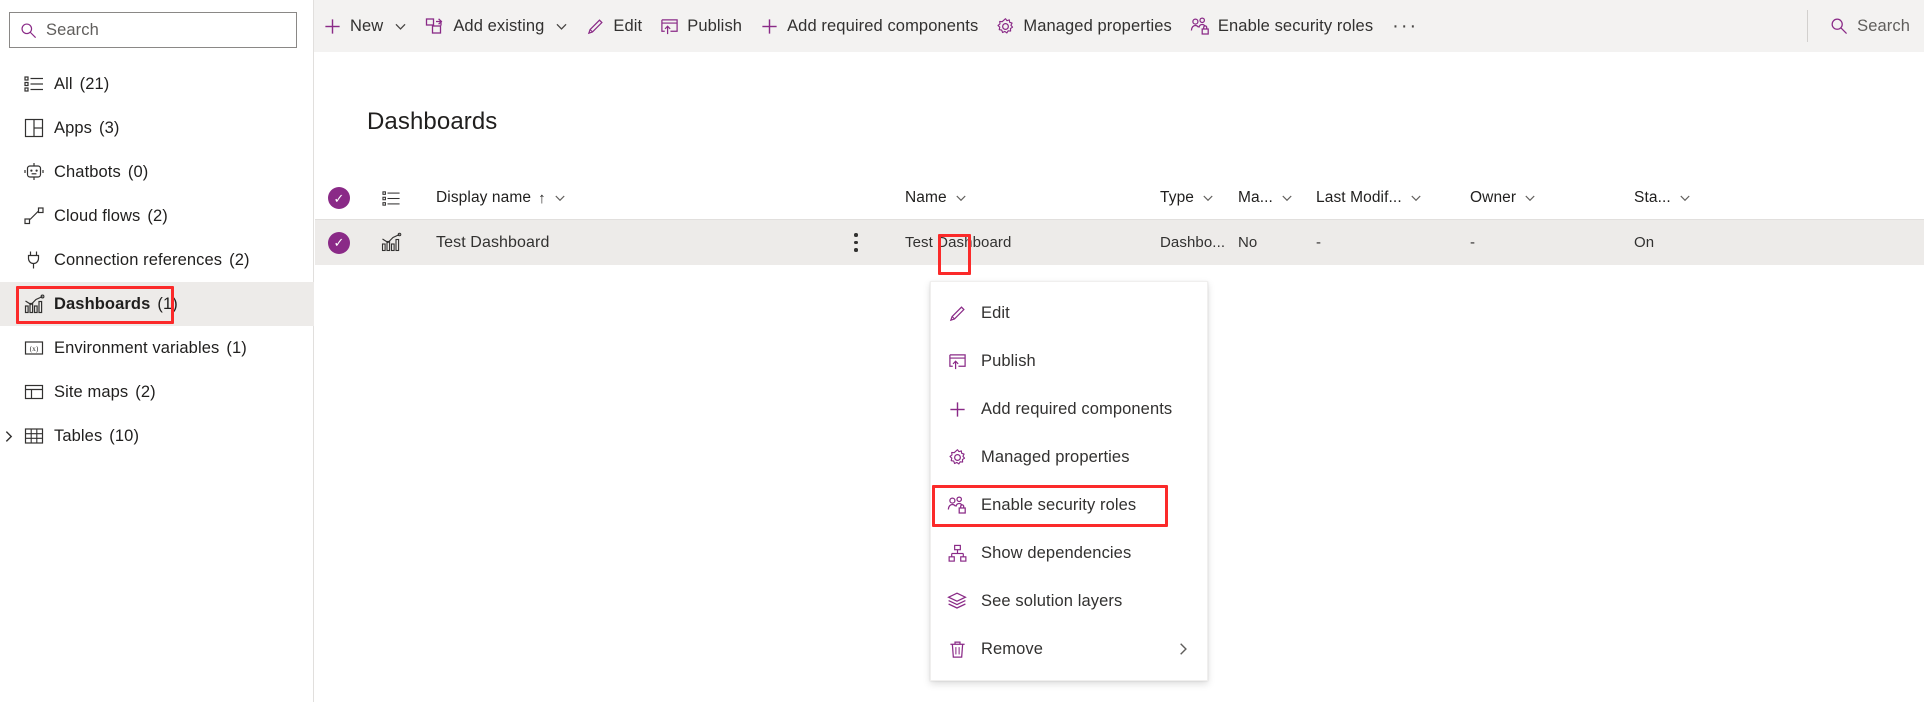 The image size is (1924, 702). I want to click on grid-header-command-column, so click(856, 198).